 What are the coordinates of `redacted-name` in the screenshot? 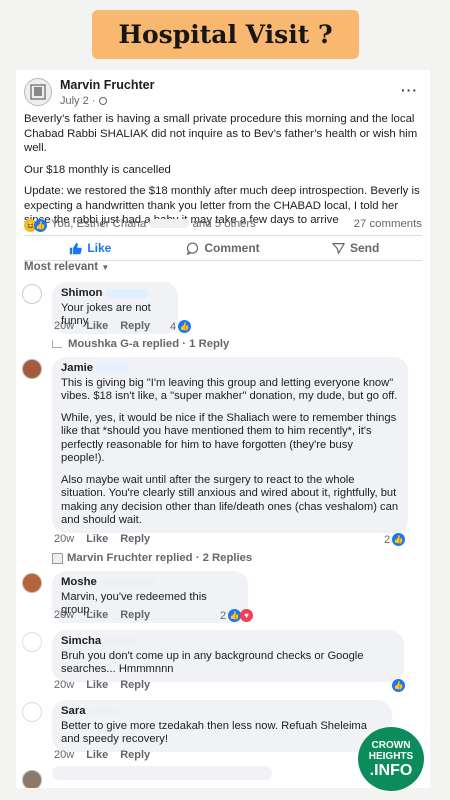 It's located at (169, 224).